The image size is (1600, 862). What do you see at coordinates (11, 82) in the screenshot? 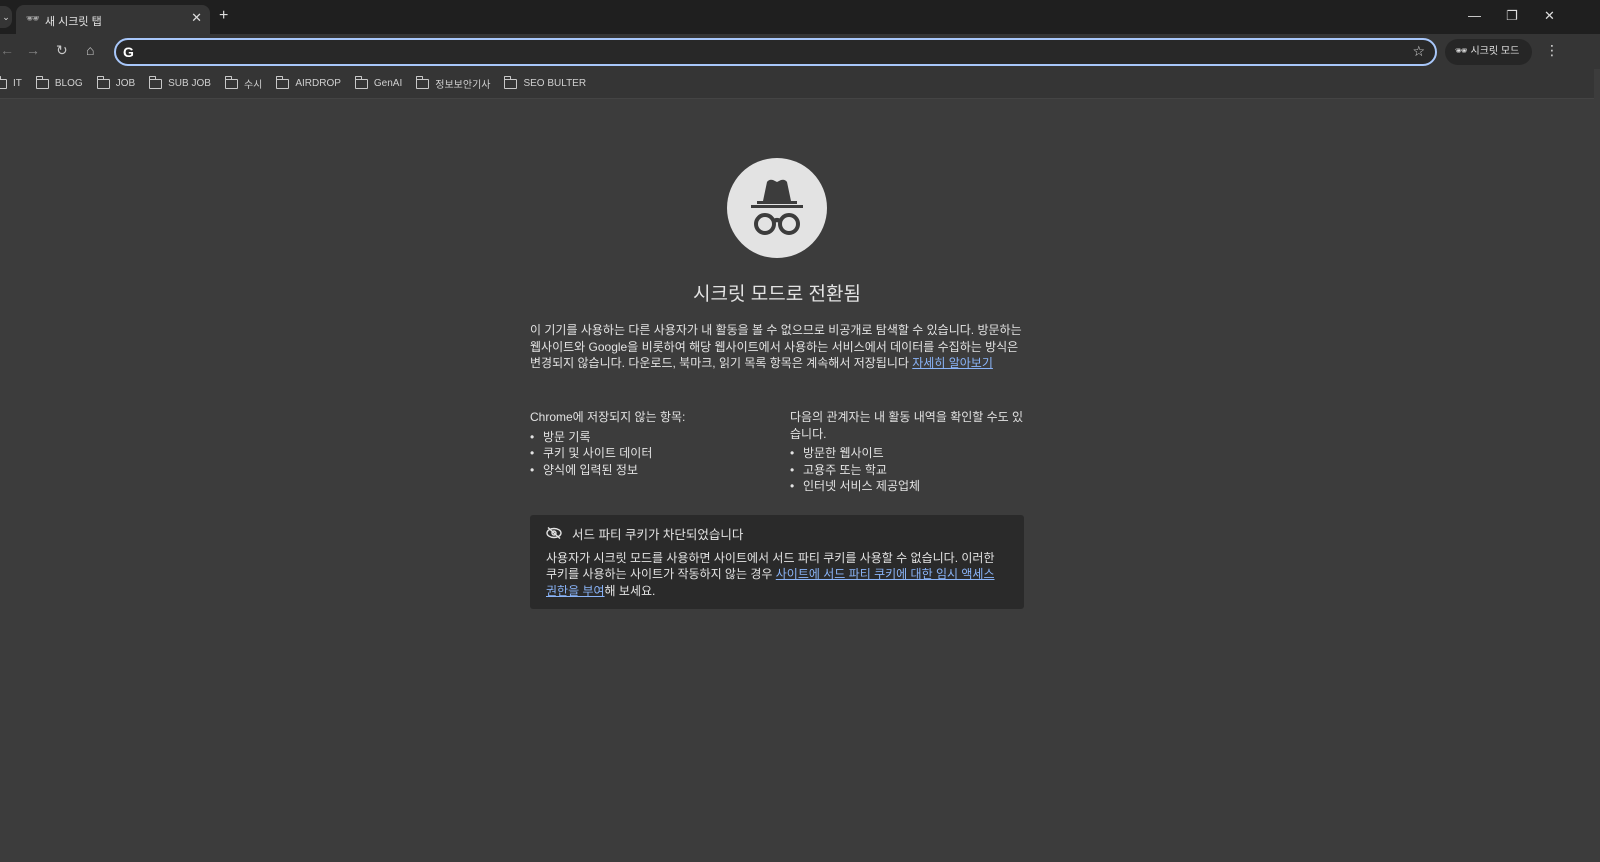
I see `bookmark-folder: IT` at bounding box center [11, 82].